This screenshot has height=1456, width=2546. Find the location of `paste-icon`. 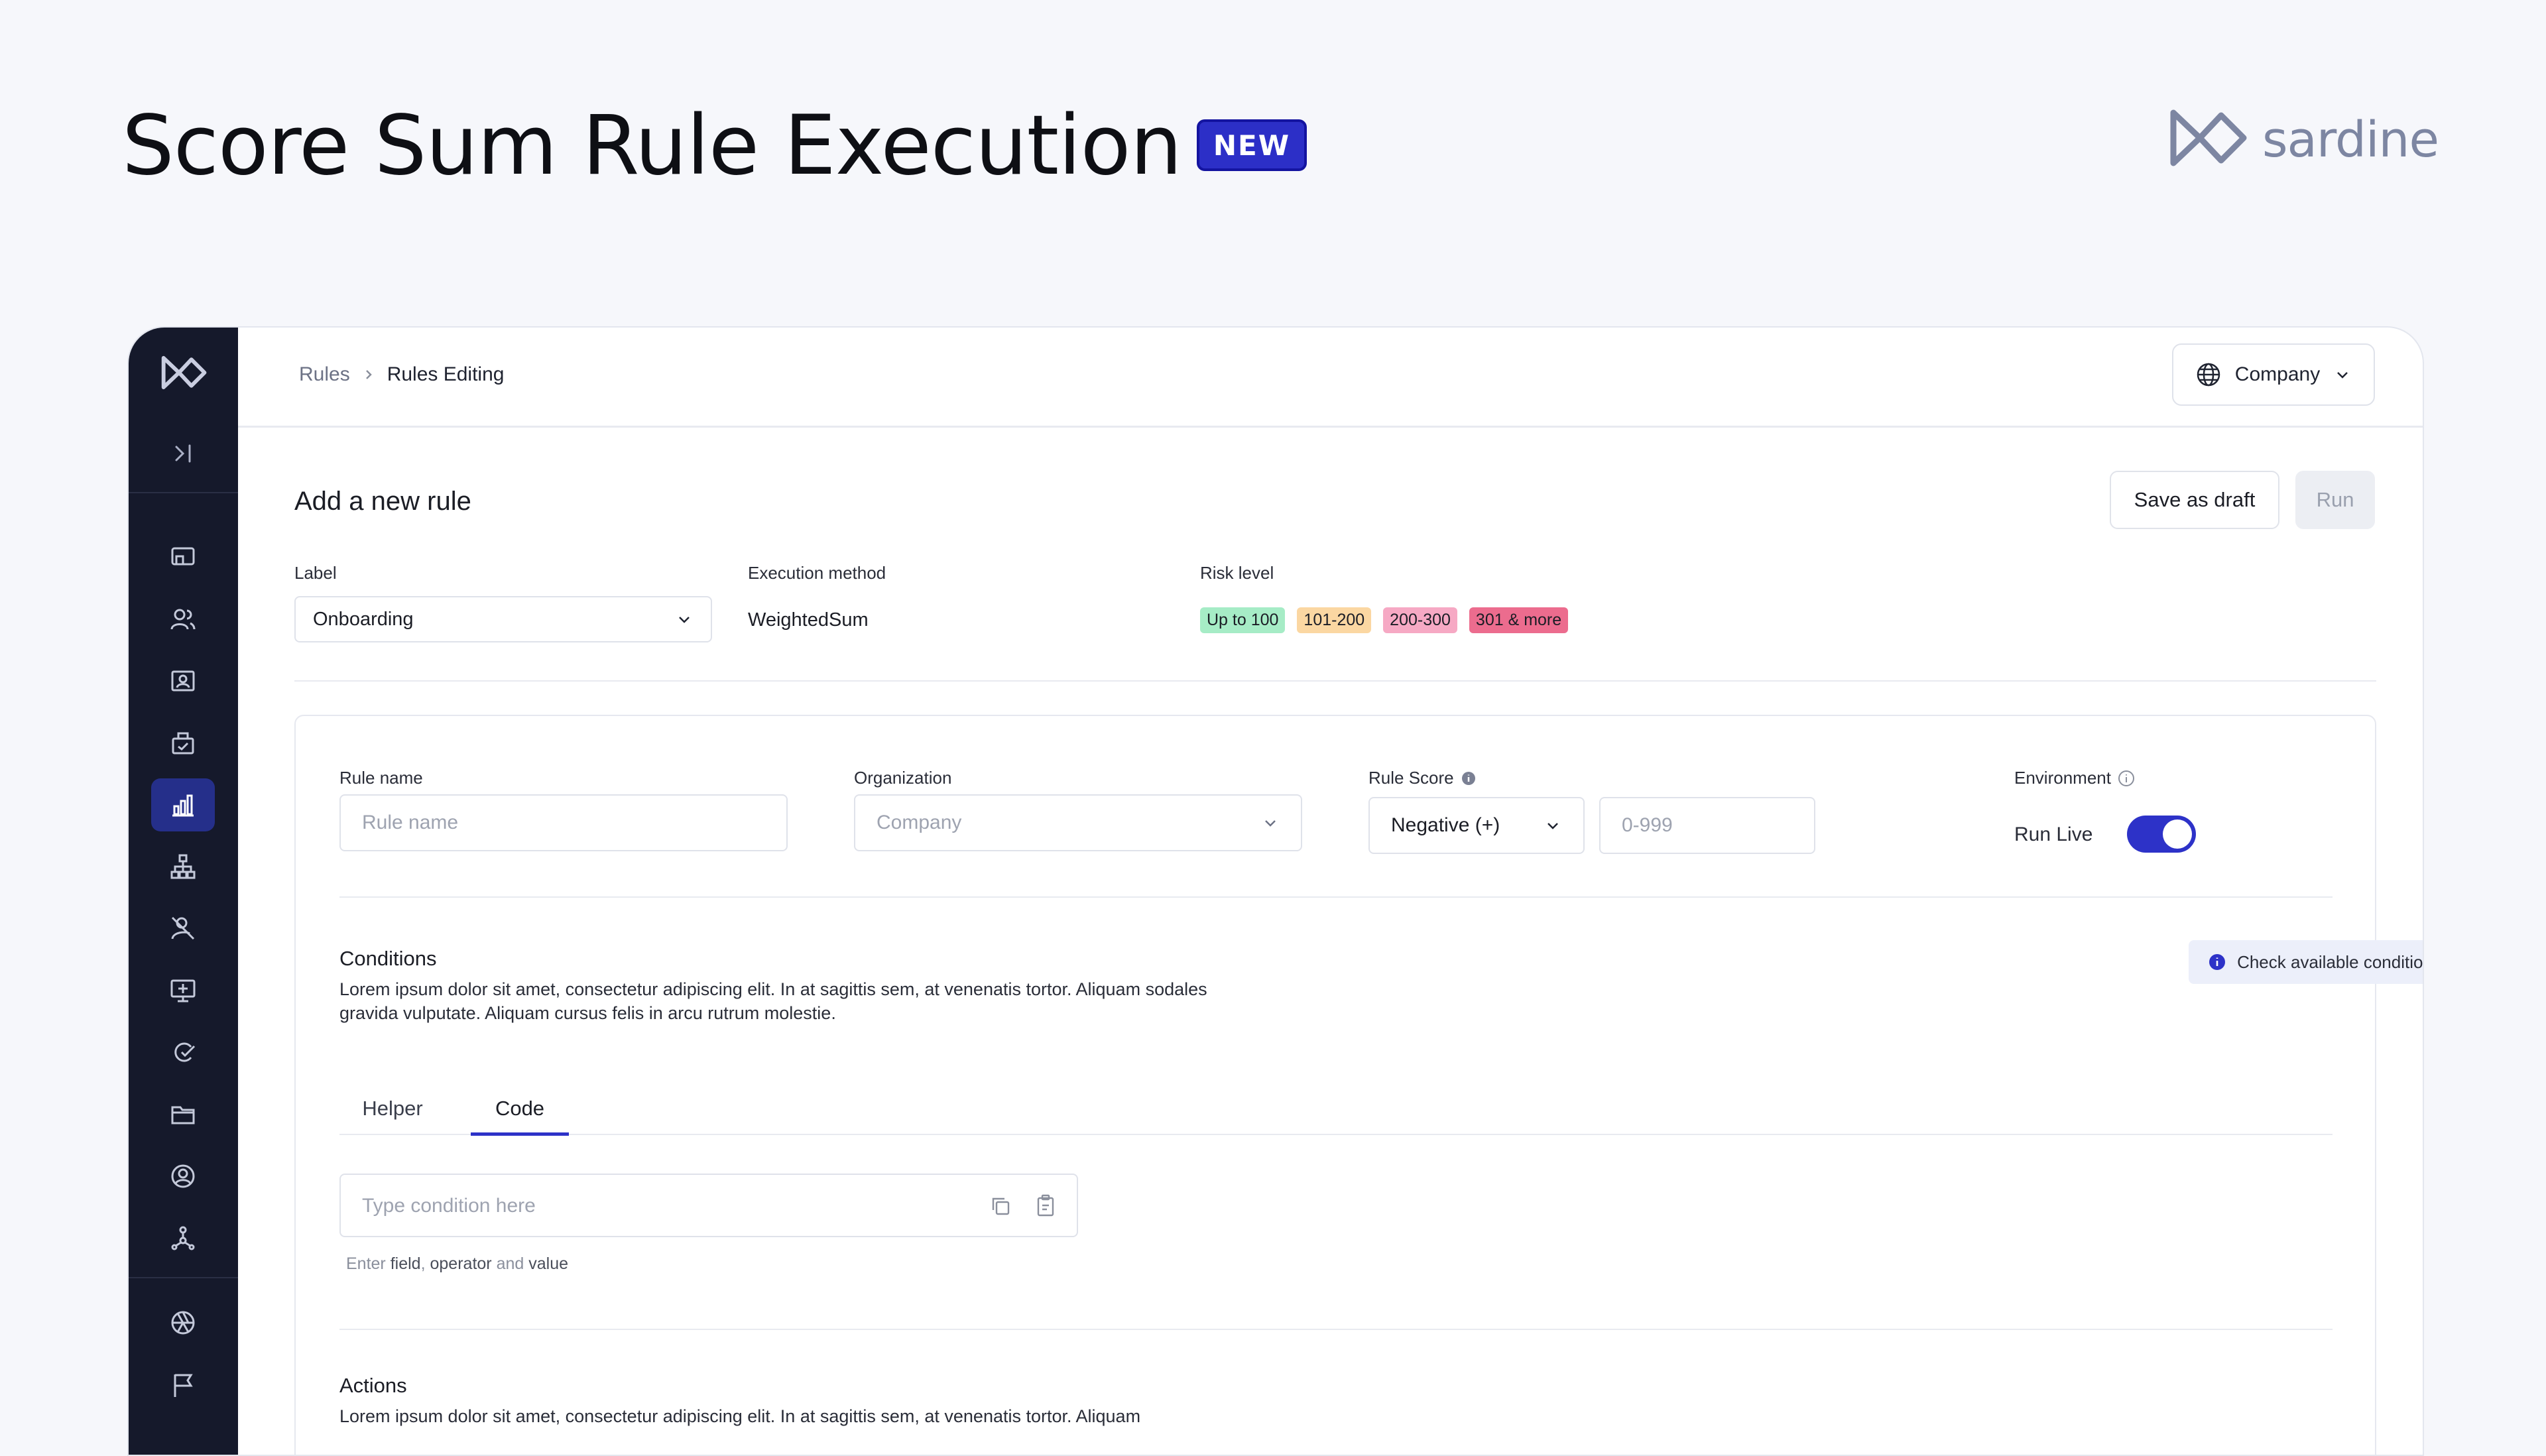

paste-icon is located at coordinates (1045, 1207).